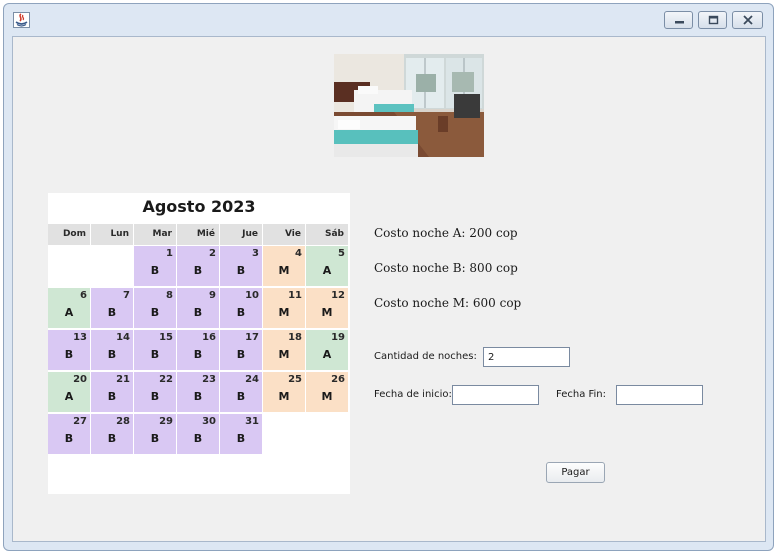 This screenshot has height=554, width=778. I want to click on calendar-day-number: 9, so click(212, 295).